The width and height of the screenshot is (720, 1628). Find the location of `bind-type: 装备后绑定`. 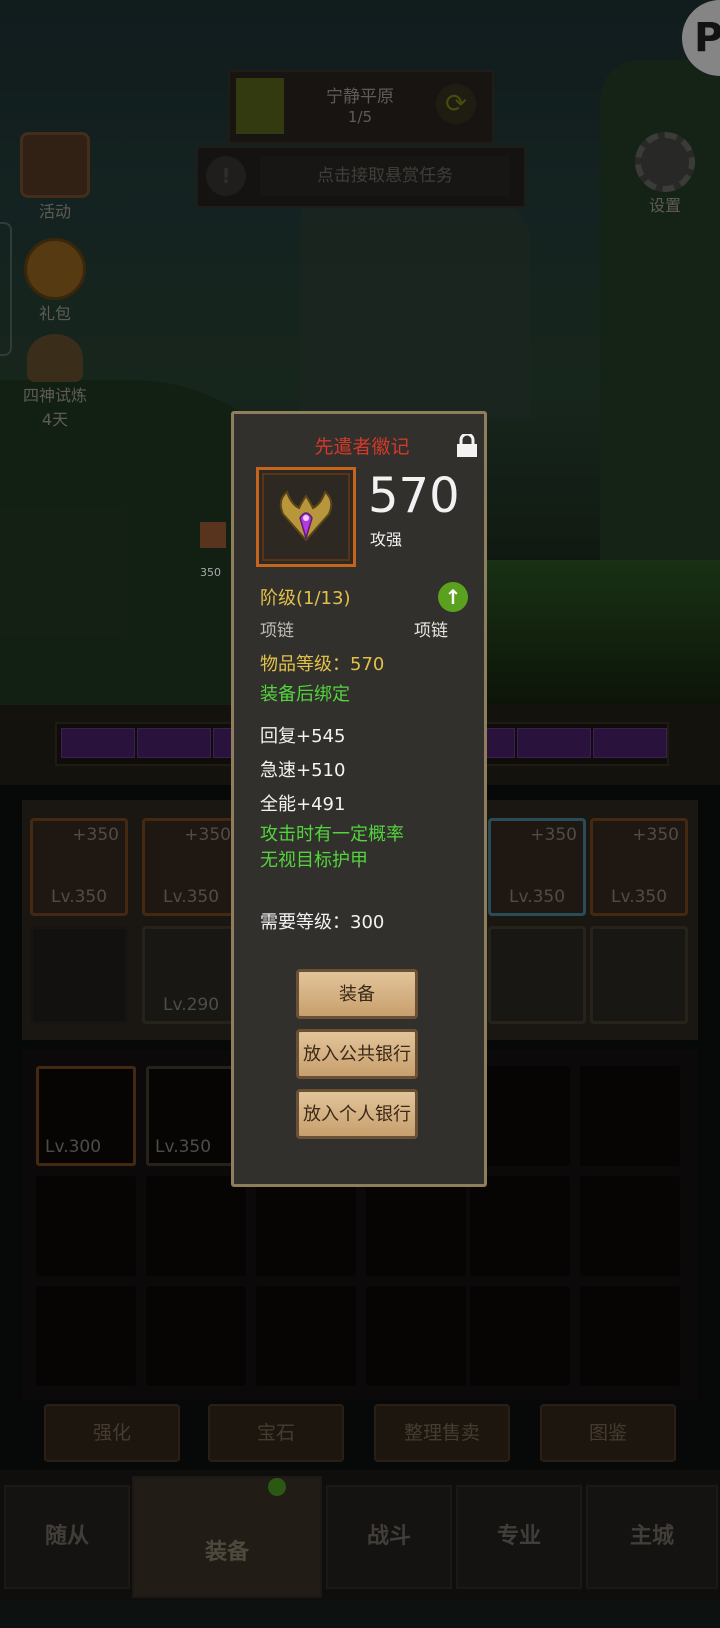

bind-type: 装备后绑定 is located at coordinates (305, 694).